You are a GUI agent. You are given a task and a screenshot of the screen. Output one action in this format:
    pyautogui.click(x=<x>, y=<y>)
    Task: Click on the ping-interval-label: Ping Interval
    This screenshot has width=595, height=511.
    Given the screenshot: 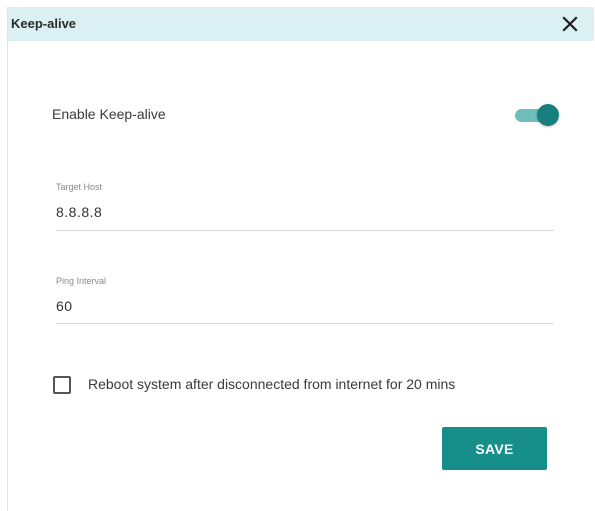 What is the action you would take?
    pyautogui.click(x=81, y=281)
    